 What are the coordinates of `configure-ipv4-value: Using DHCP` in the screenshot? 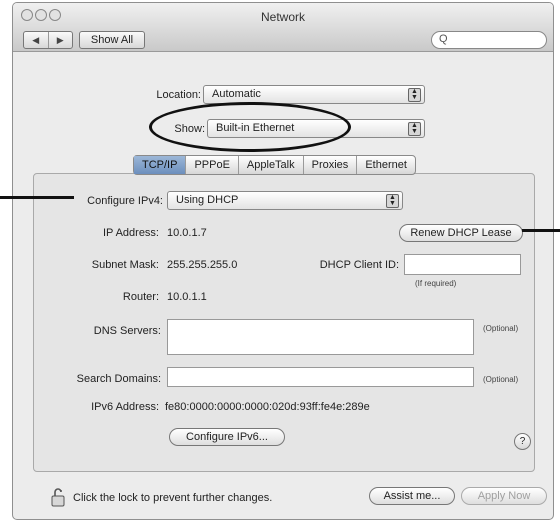 It's located at (207, 200).